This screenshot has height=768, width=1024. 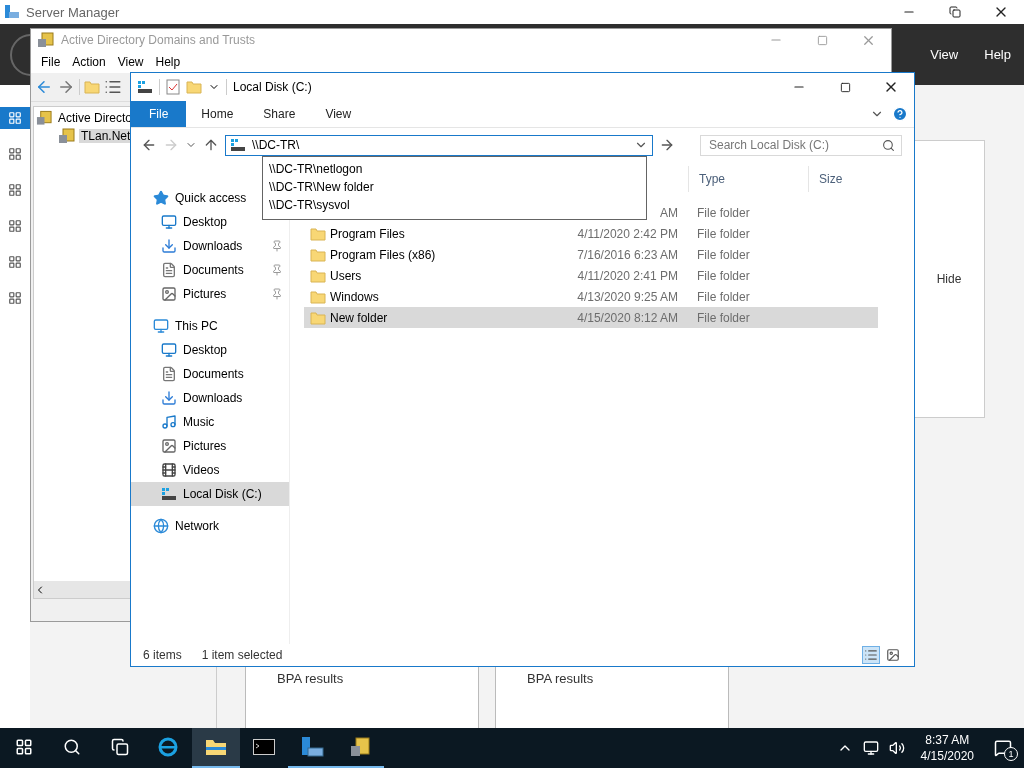 I want to click on taskbar-button, so click(x=216, y=748).